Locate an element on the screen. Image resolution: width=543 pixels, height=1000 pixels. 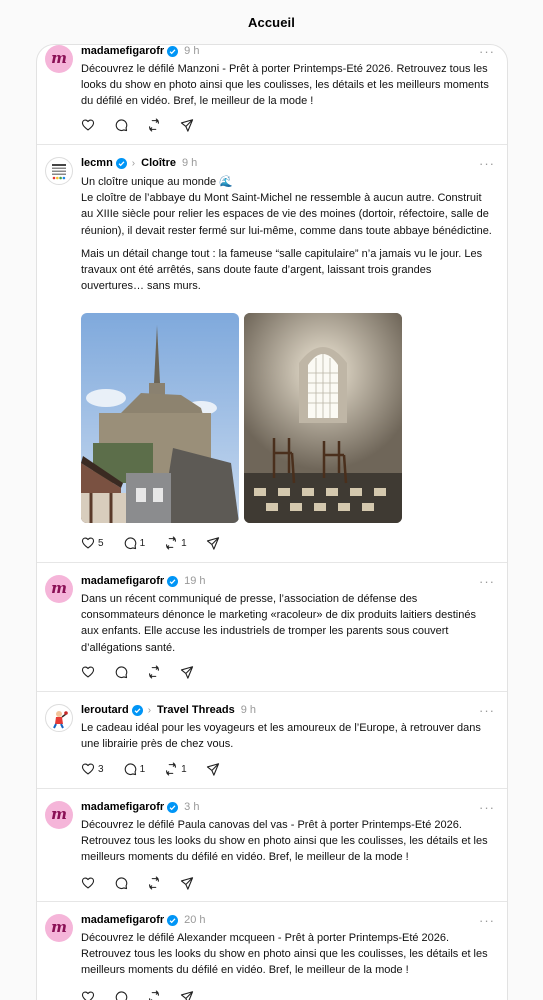
username: leroutard is located at coordinates (105, 710).